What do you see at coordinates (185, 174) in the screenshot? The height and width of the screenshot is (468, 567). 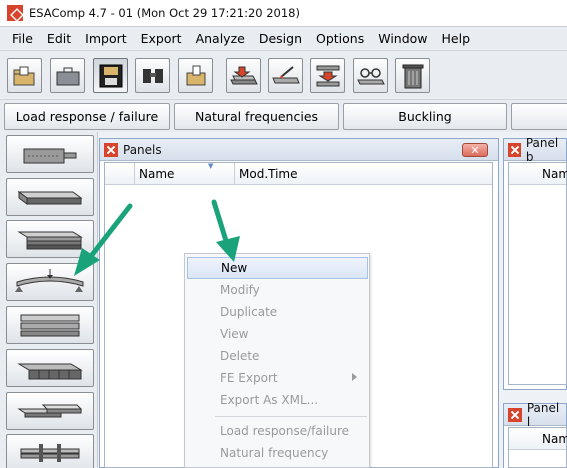 I see `column-header-name: Name ▼` at bounding box center [185, 174].